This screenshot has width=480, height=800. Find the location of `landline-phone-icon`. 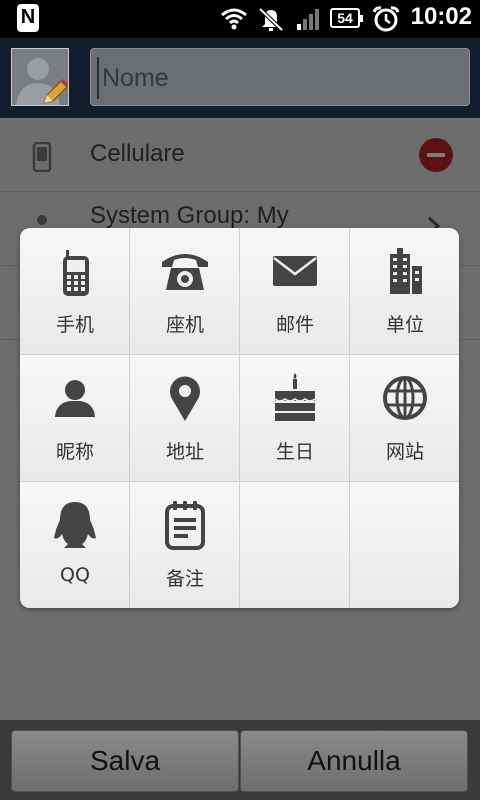

landline-phone-icon is located at coordinates (185, 272).